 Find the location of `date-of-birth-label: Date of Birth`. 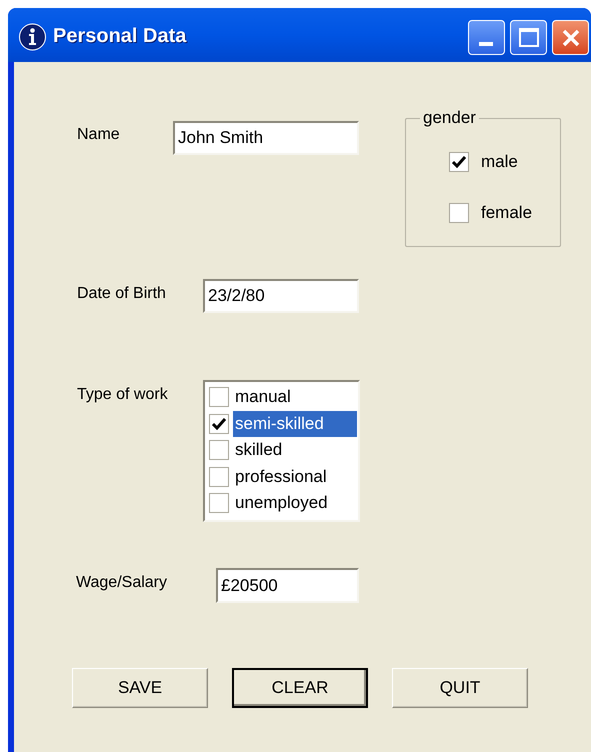

date-of-birth-label: Date of Birth is located at coordinates (121, 294).